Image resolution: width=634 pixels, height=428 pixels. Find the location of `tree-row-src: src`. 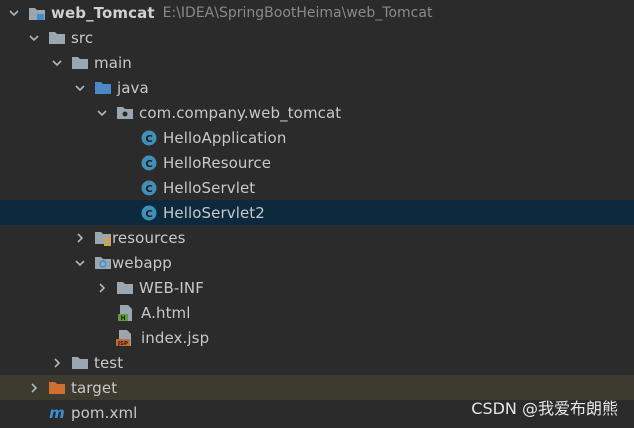

tree-row-src: src is located at coordinates (317, 37).